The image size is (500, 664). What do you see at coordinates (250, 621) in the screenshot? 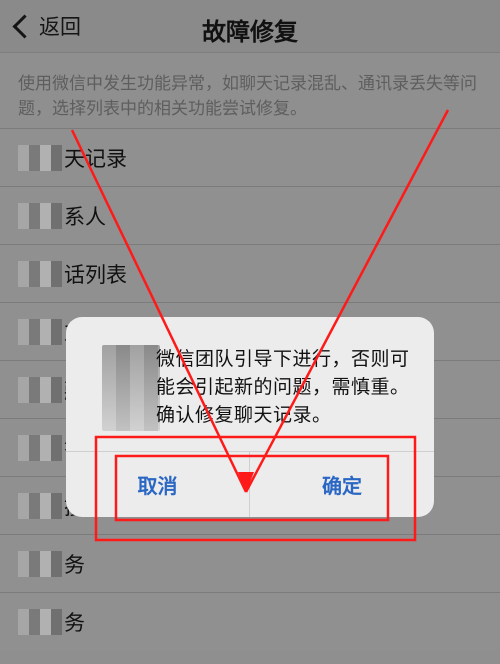
I see `list-item-service-2: 务` at bounding box center [250, 621].